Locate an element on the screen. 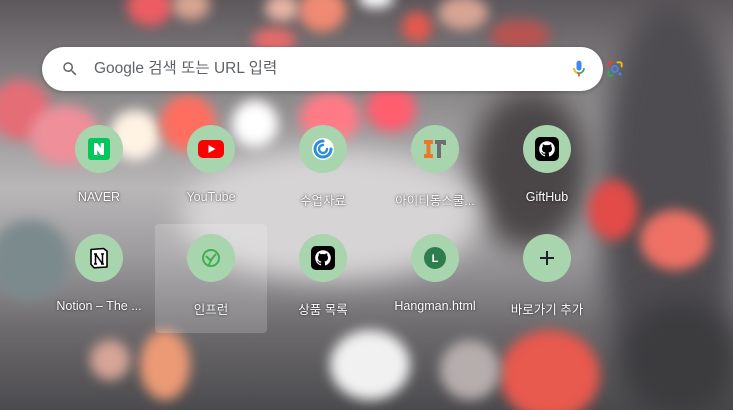 The height and width of the screenshot is (410, 733). shortcut-naver: NAVER is located at coordinates (99, 169).